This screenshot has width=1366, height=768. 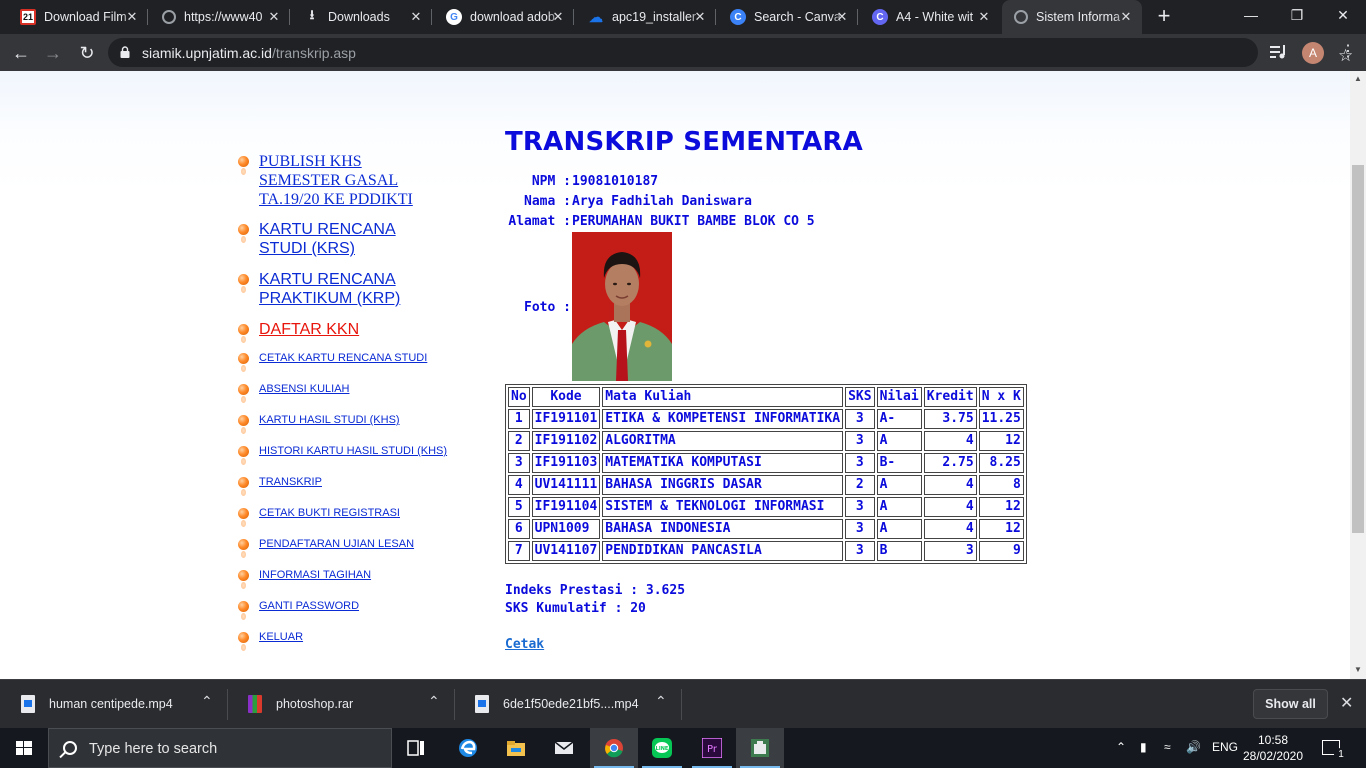 What do you see at coordinates (329, 180) in the screenshot?
I see `sidebar-link-line: SEMESTER GASAL` at bounding box center [329, 180].